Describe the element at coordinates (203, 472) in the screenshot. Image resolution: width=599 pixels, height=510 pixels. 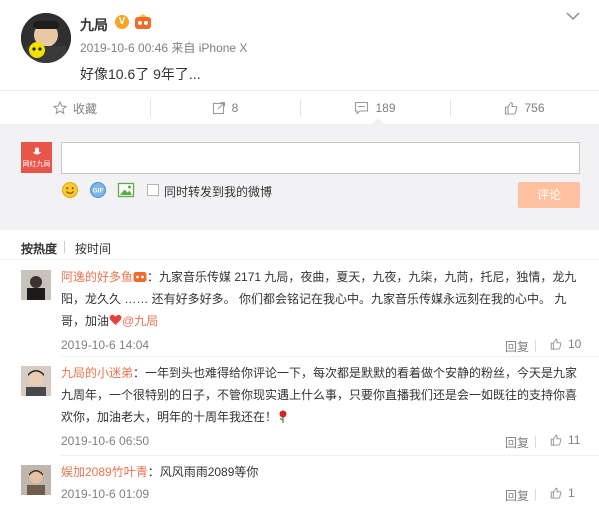
I see `comment-text: ：风风雨雨2089等你` at that location.